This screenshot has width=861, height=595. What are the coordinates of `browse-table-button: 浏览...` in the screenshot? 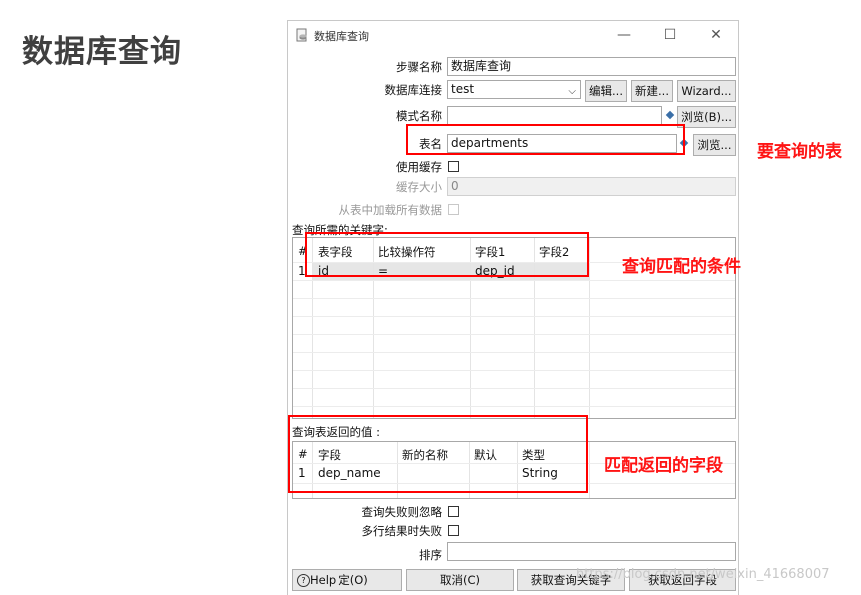 It's located at (714, 145).